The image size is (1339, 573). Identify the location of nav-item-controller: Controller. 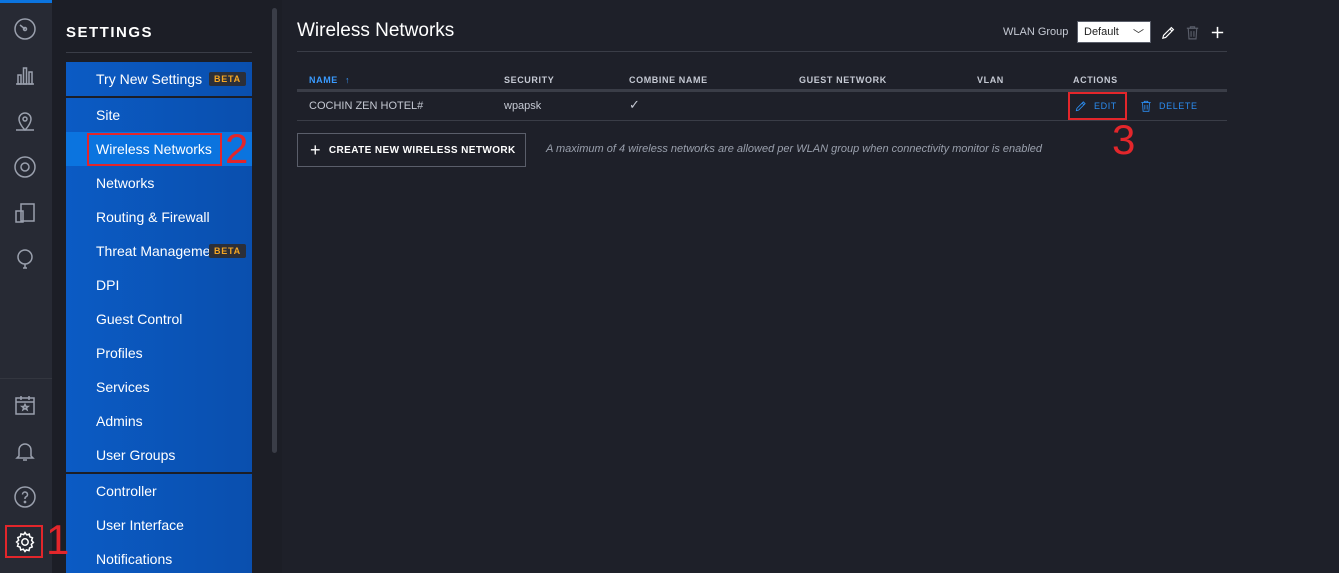
(159, 491).